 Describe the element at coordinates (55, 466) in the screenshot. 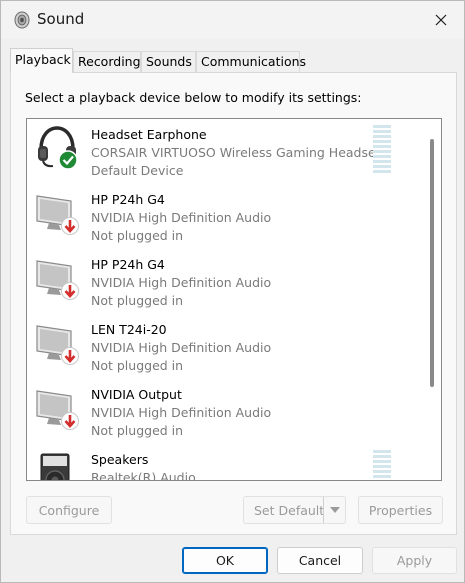

I see `speaker-icon` at that location.